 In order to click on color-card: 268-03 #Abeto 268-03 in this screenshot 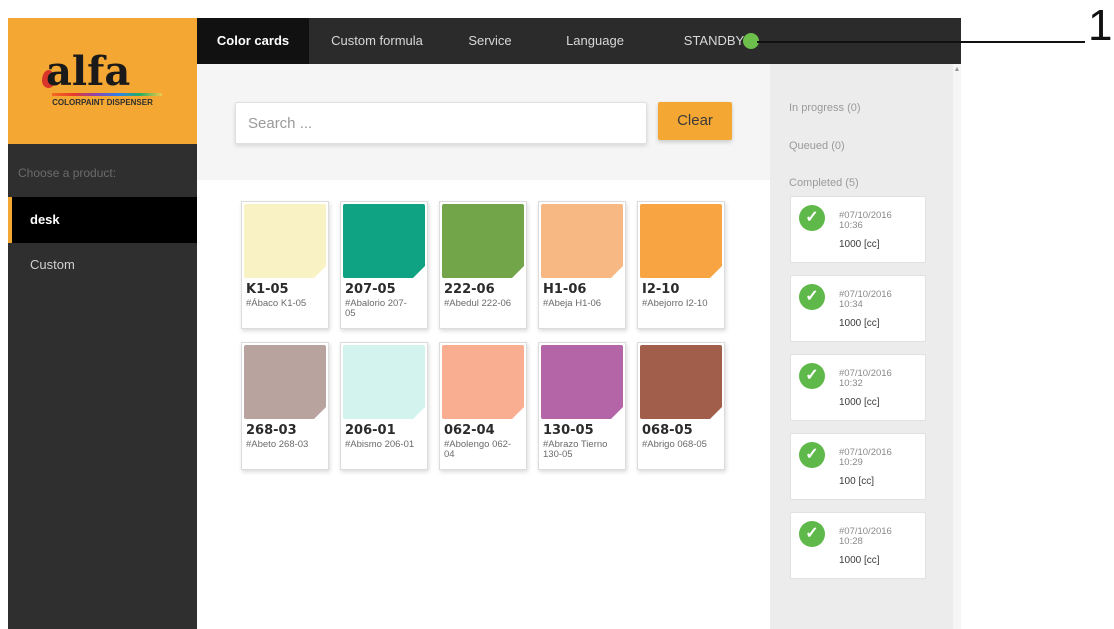, I will do `click(285, 406)`.